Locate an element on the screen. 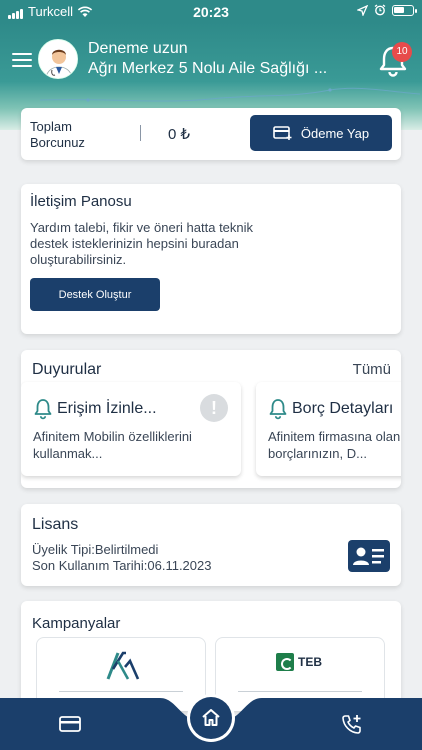  signal-icon is located at coordinates (16, 11).